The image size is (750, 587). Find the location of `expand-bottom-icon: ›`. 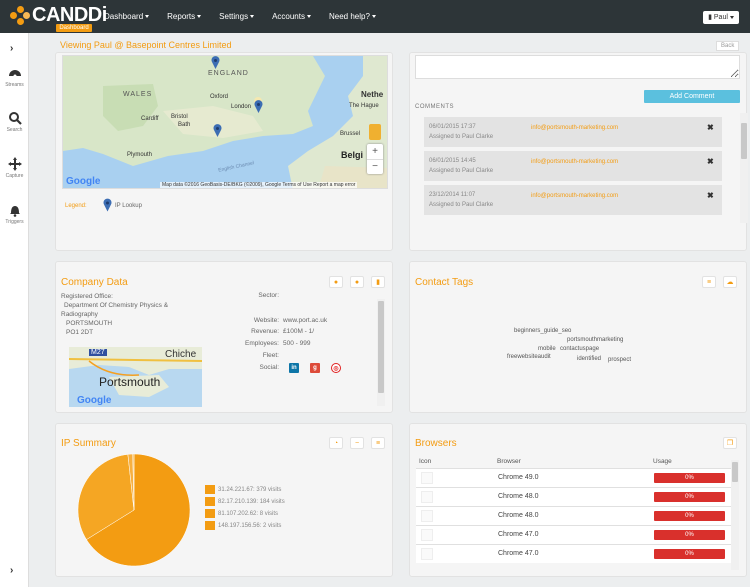

expand-bottom-icon: › is located at coordinates (11, 570).